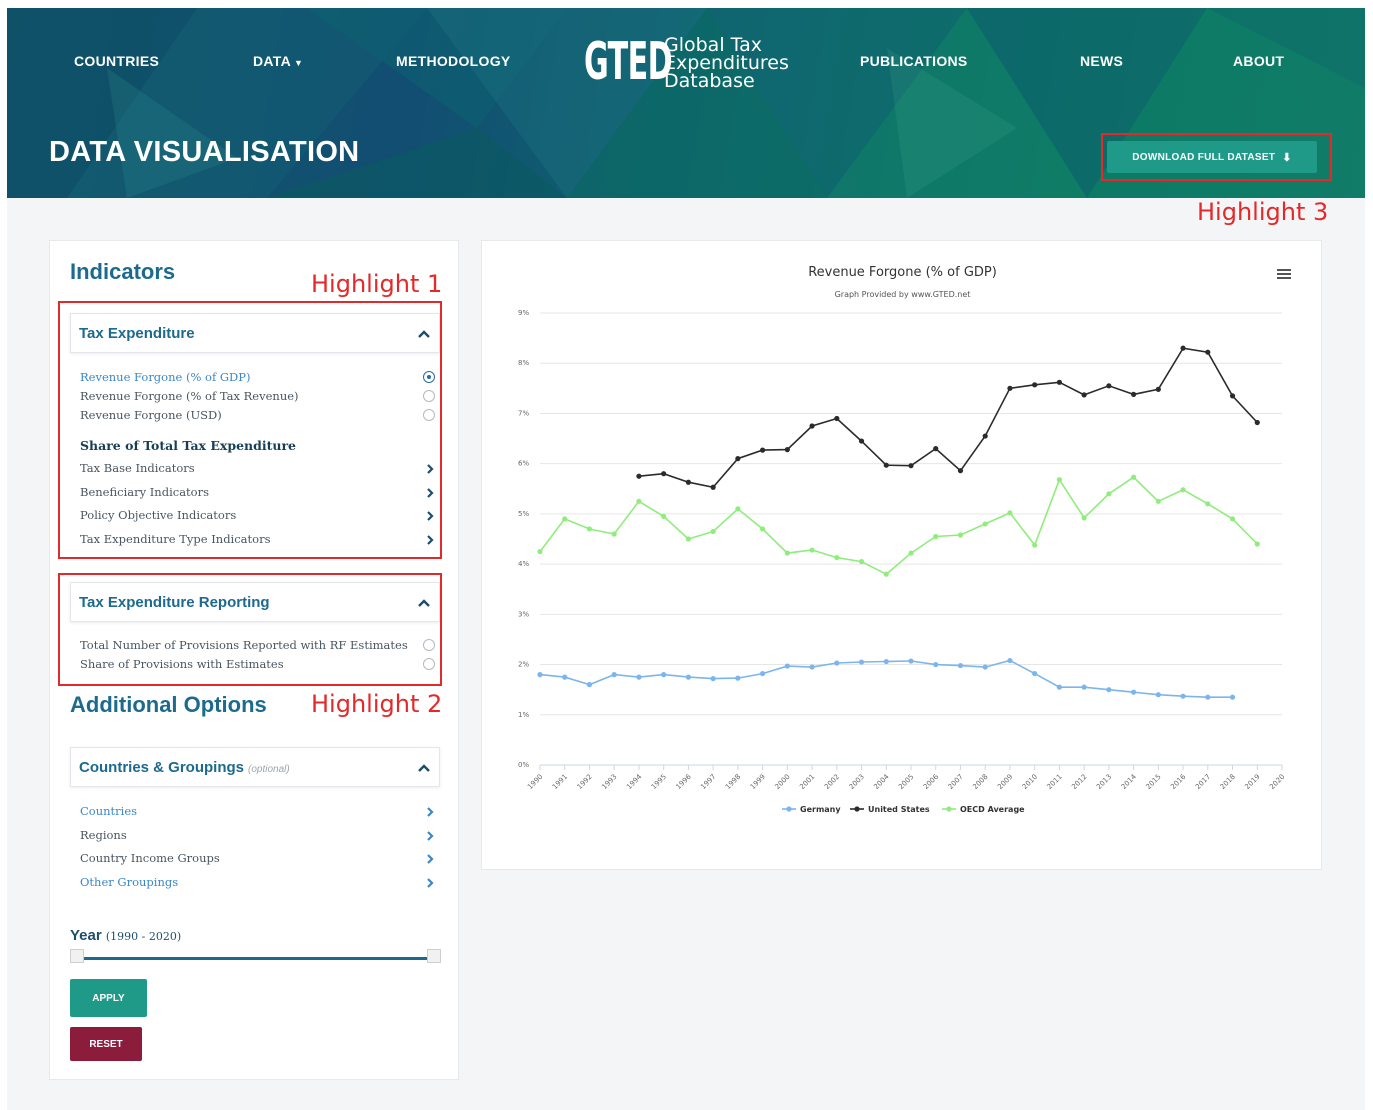  Describe the element at coordinates (585, 782) in the screenshot. I see `x-tick-label: 1992` at that location.